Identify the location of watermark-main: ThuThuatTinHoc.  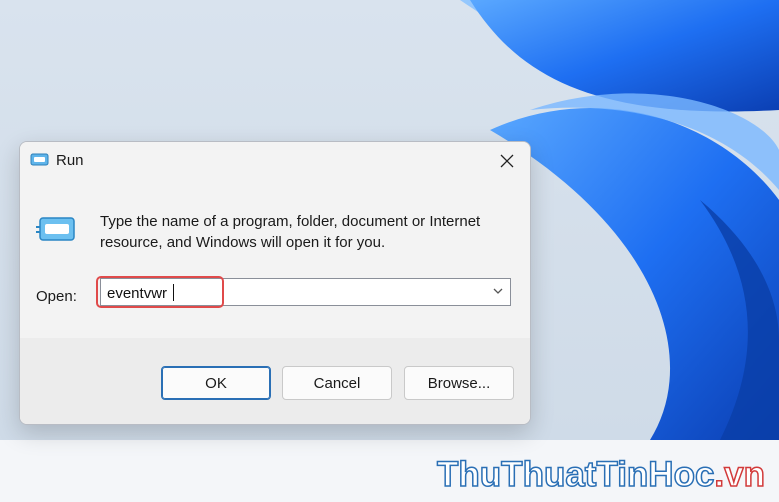
(575, 474).